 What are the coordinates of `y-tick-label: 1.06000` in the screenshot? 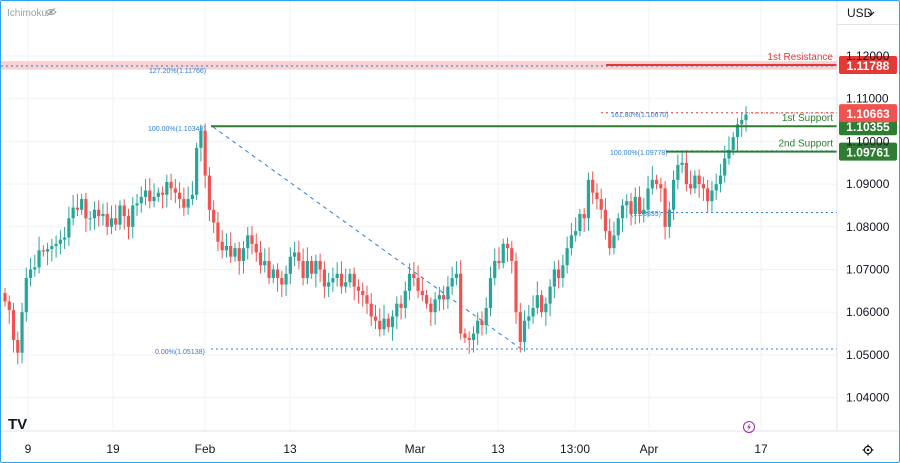 It's located at (868, 312).